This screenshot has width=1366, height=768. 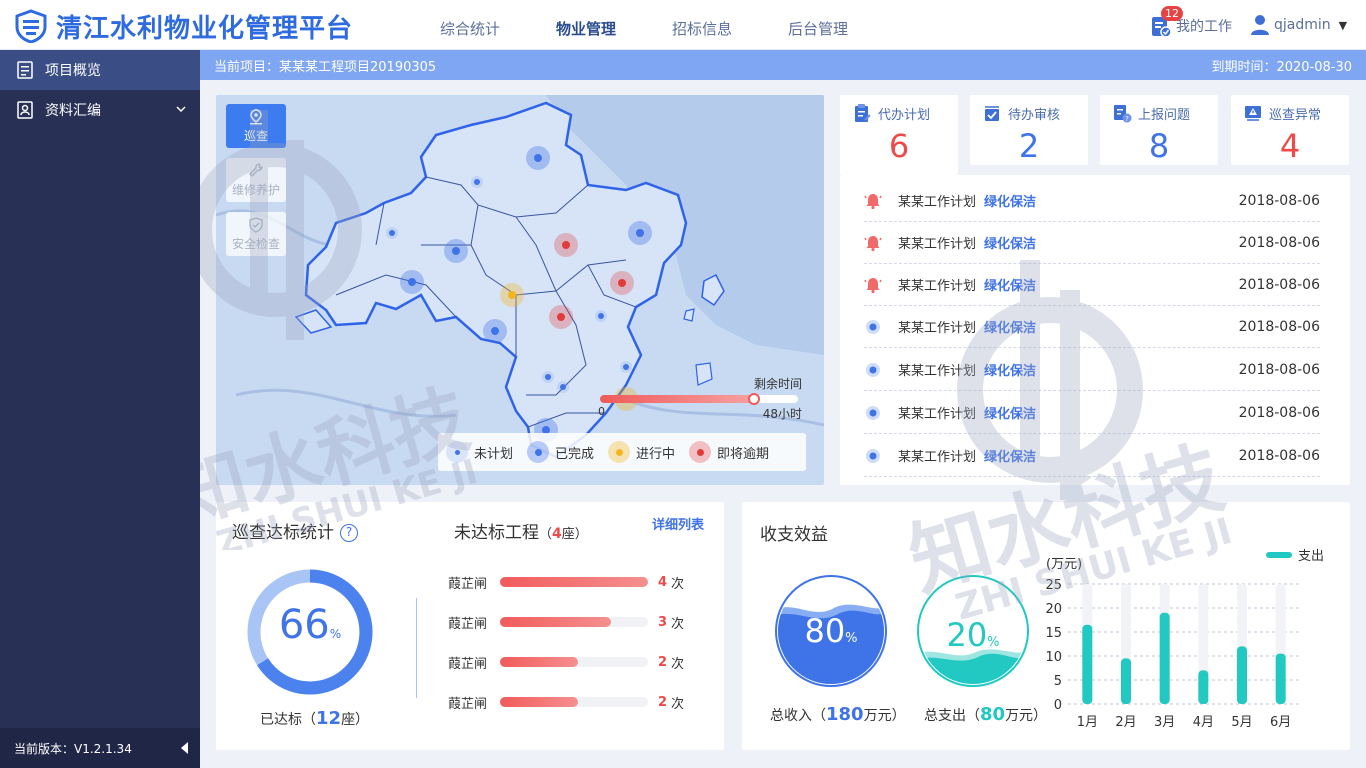 I want to click on unreached-bar-row: 葭芷闸 2 次, so click(x=573, y=662).